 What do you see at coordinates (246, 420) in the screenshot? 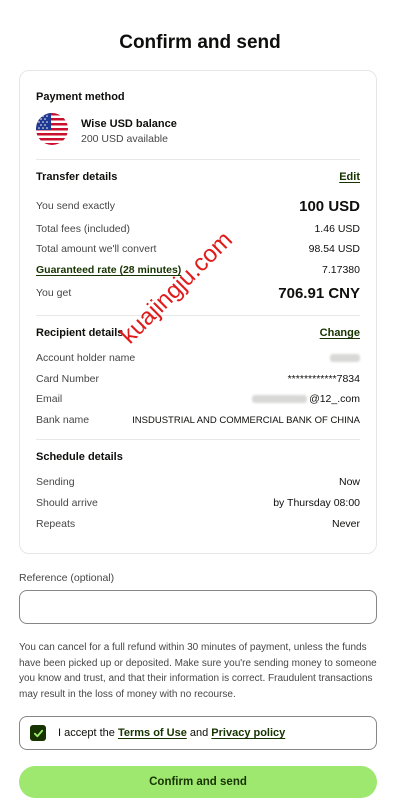
I see `bank-name-value: INSDUSTRIAL AND COMMERCIAL BANK OF CHINA` at bounding box center [246, 420].